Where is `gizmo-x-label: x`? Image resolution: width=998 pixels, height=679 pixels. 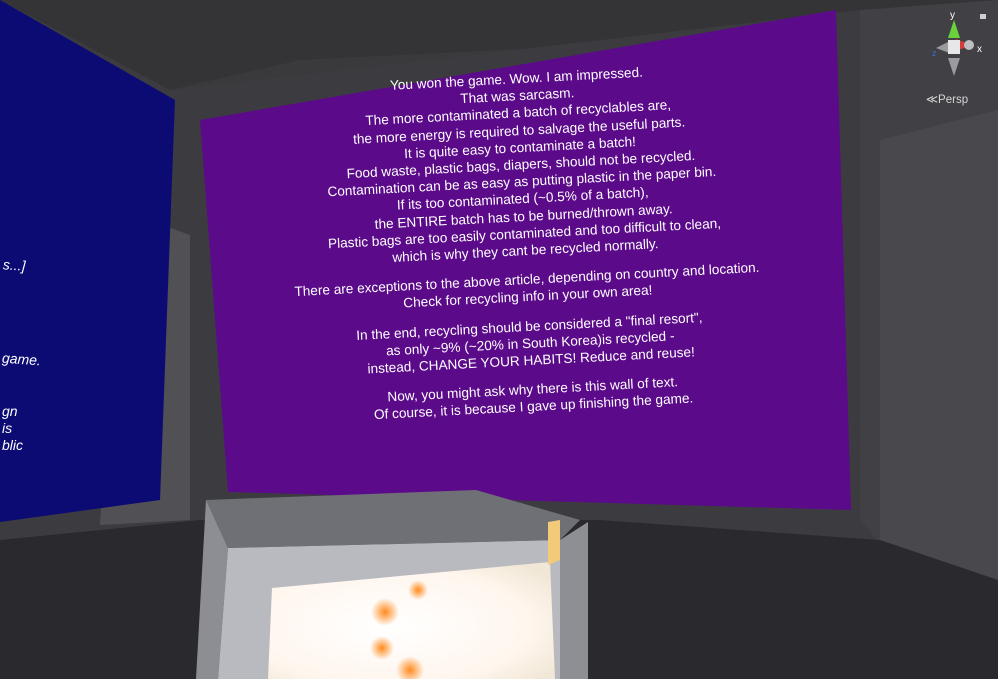
gizmo-x-label: x is located at coordinates (979, 49).